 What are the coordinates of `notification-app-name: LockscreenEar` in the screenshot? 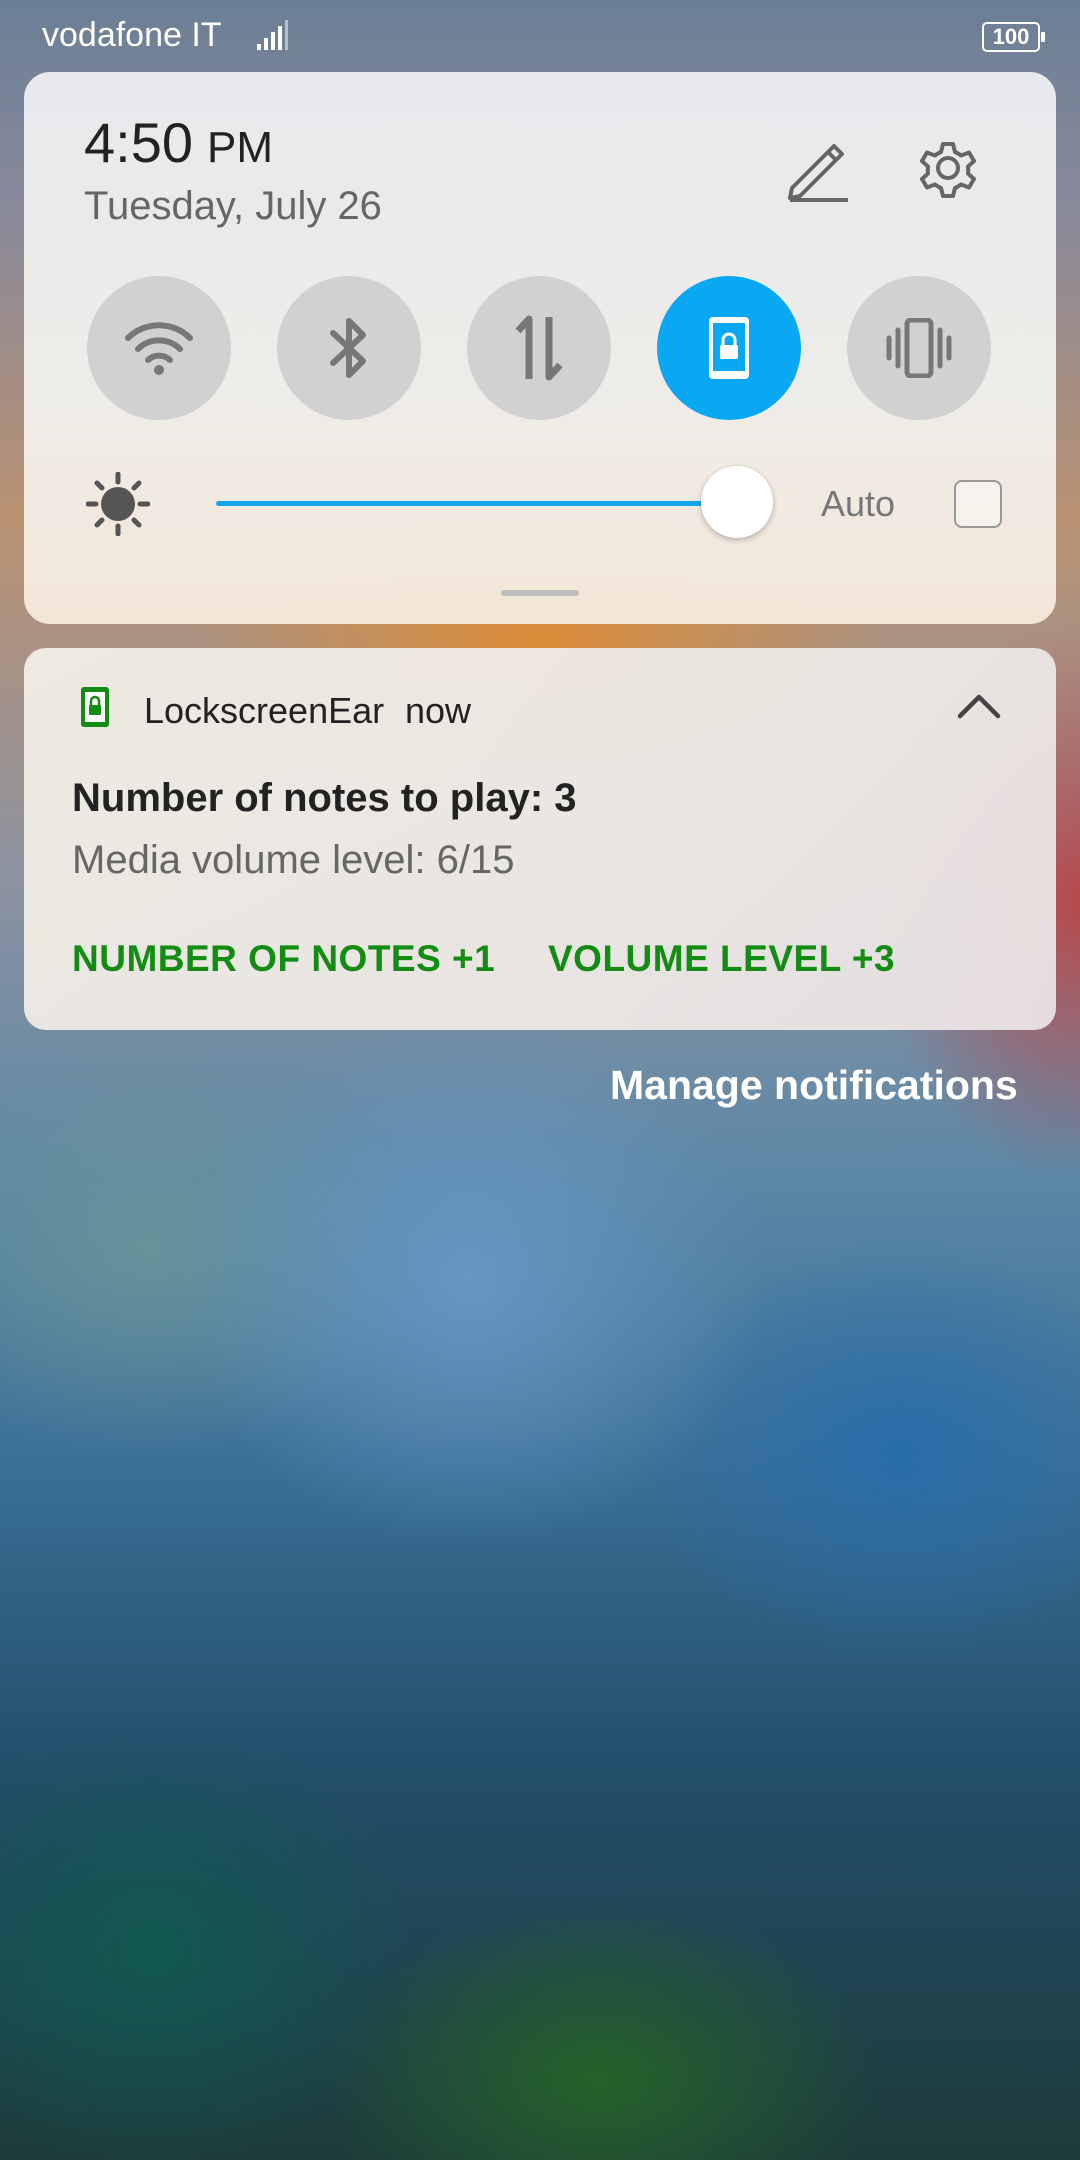 It's located at (264, 710).